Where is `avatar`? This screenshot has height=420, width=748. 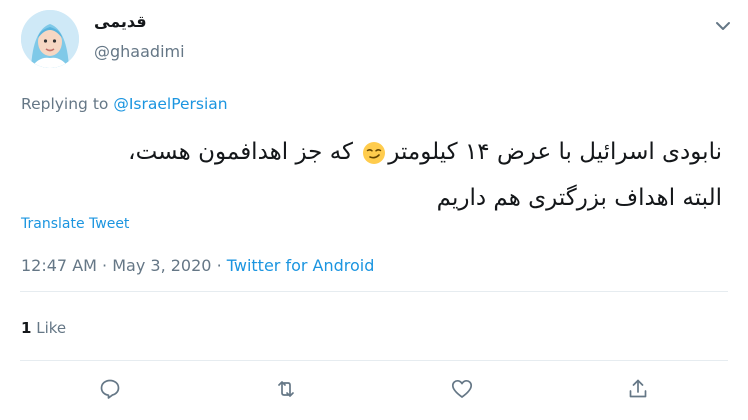 avatar is located at coordinates (50, 39).